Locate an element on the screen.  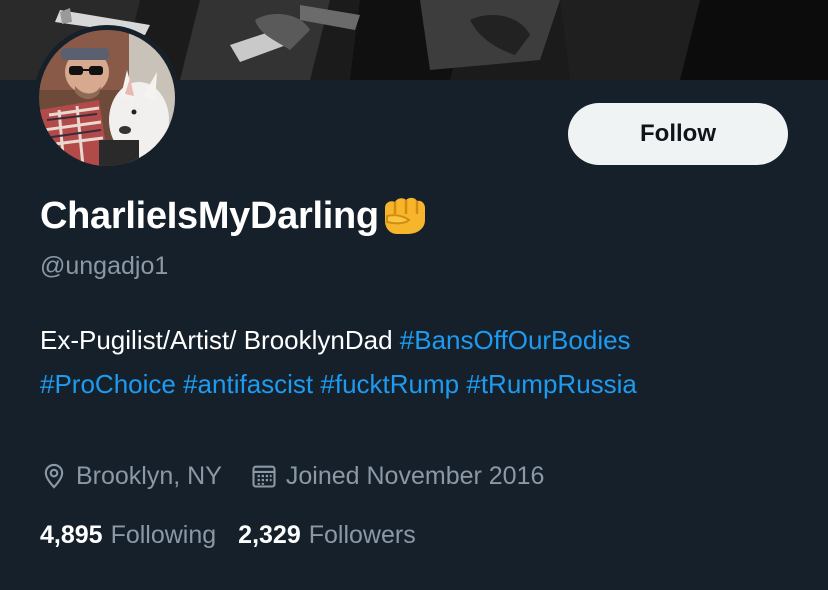
following-link: 4,895 Following is located at coordinates (128, 535).